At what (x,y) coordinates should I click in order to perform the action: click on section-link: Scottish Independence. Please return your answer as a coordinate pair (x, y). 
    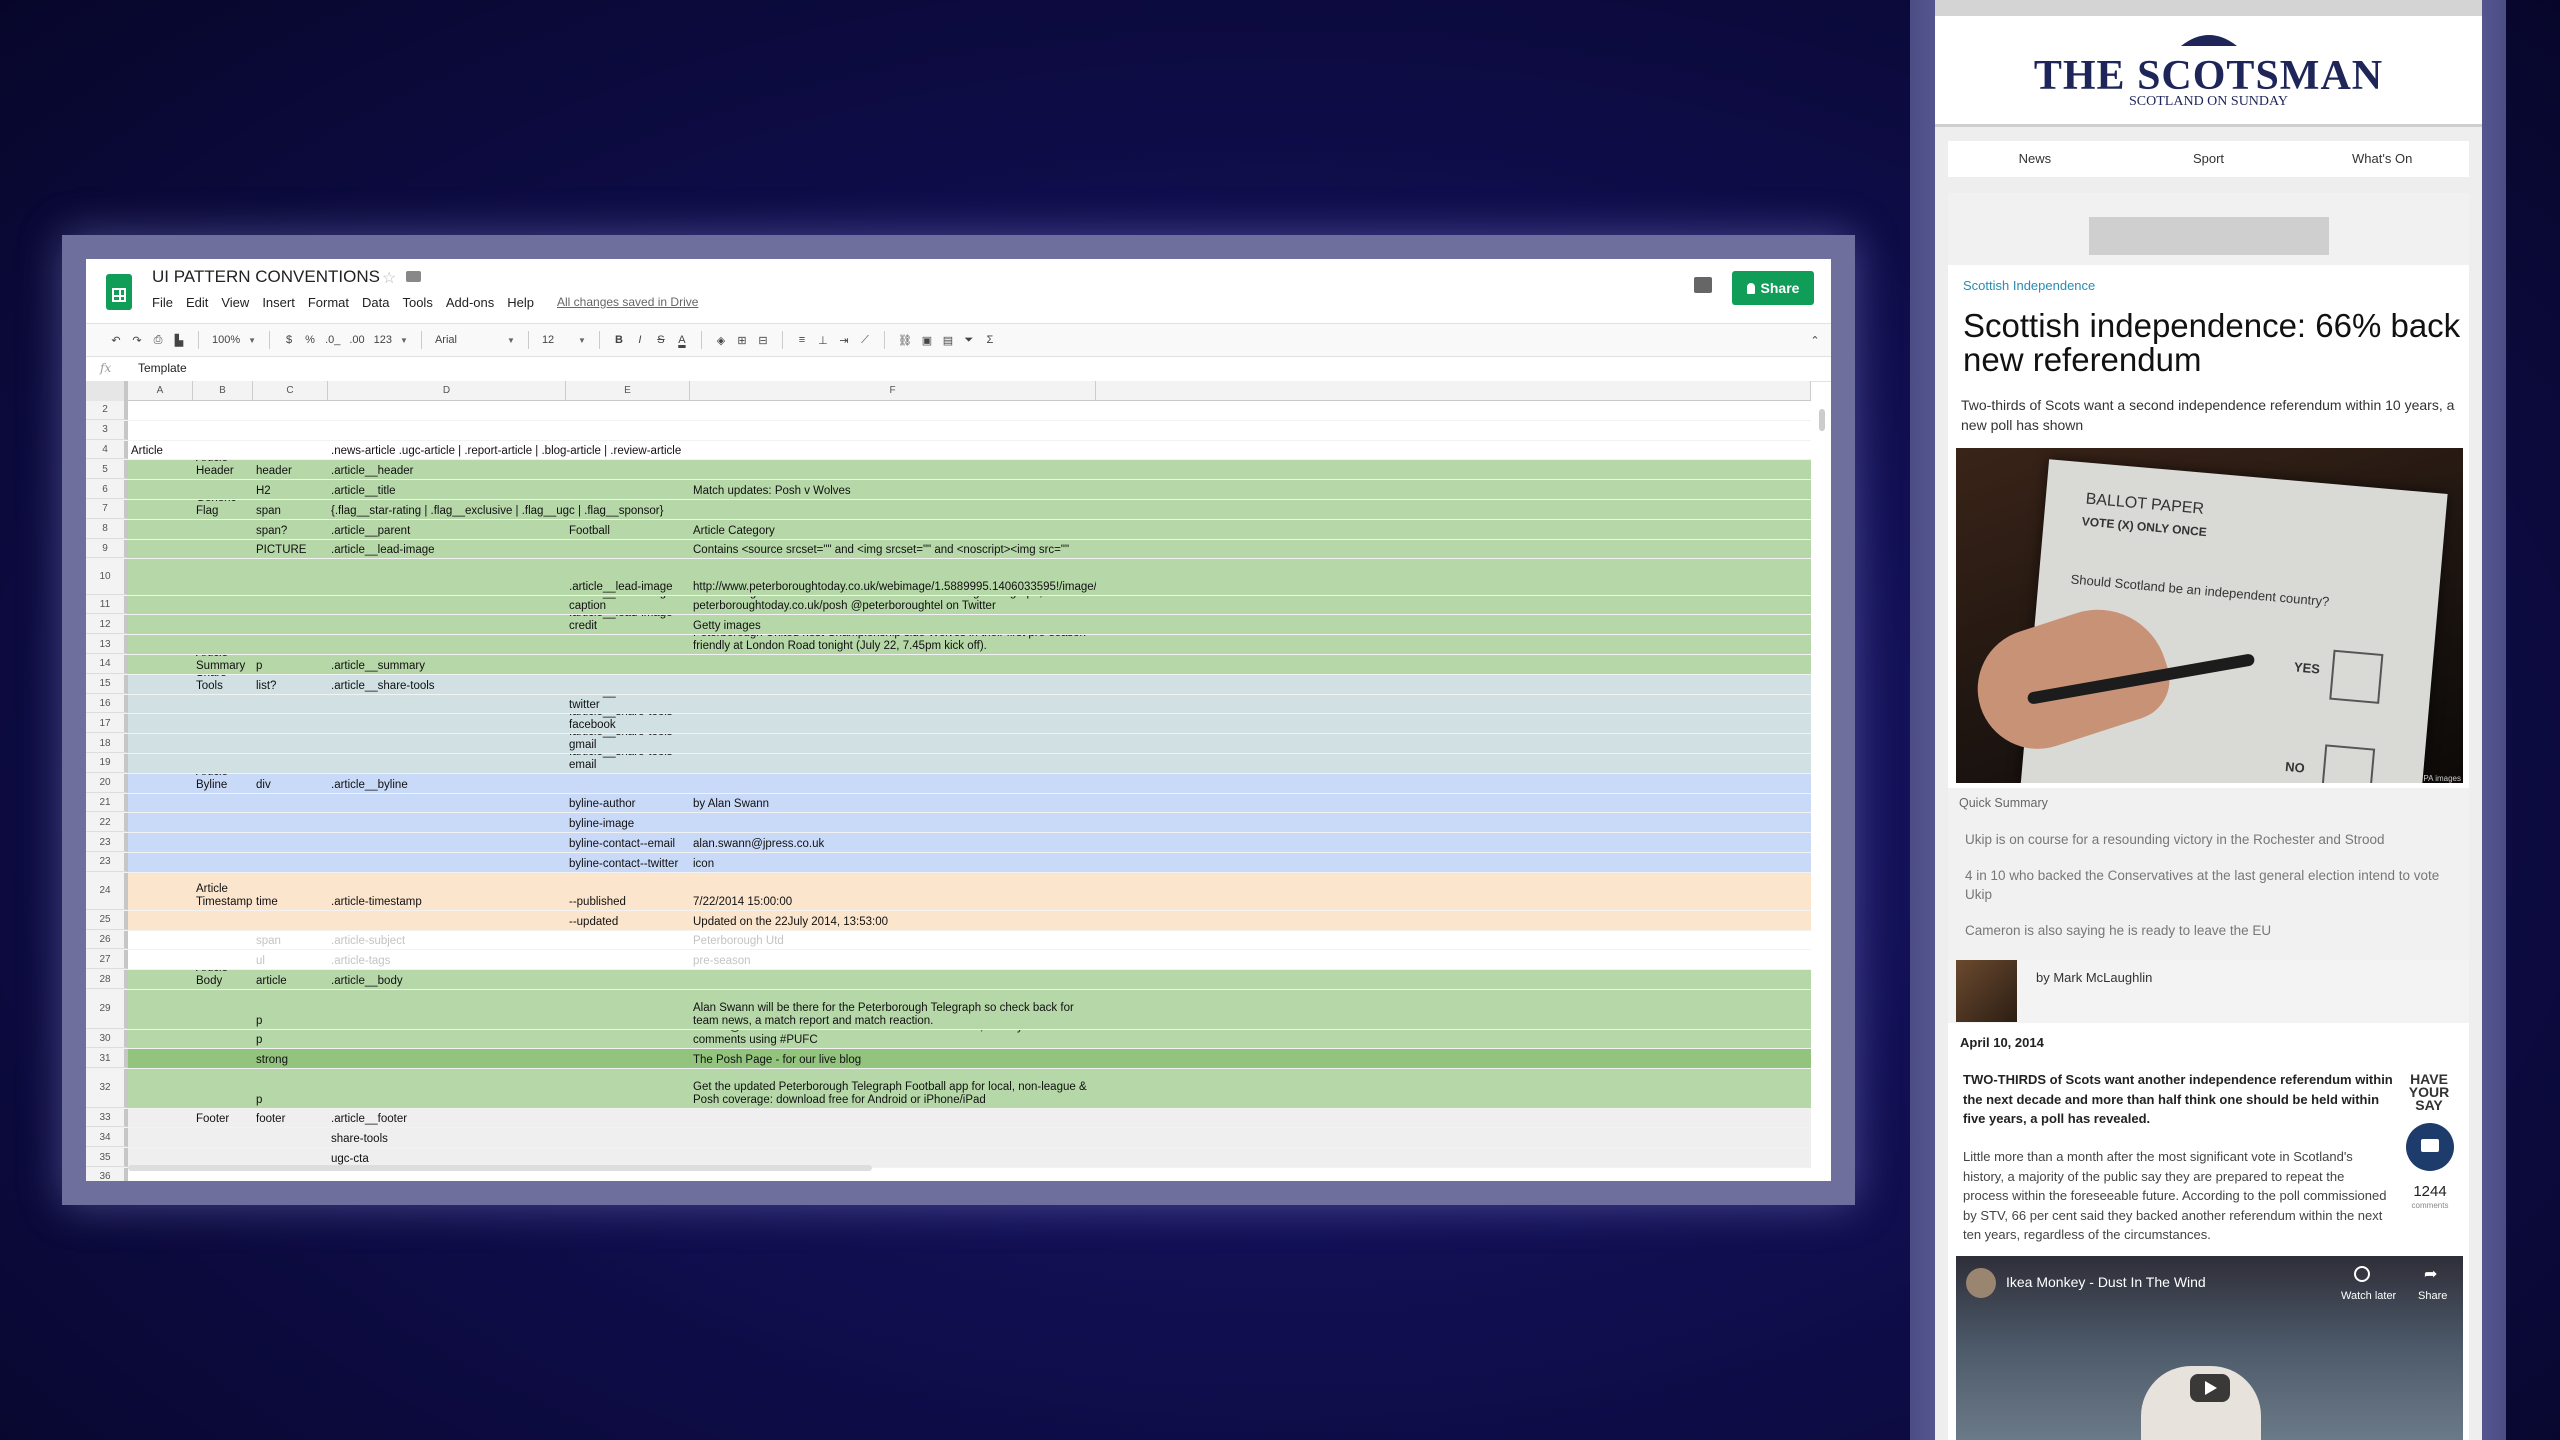
    Looking at the image, I should click on (2029, 285).